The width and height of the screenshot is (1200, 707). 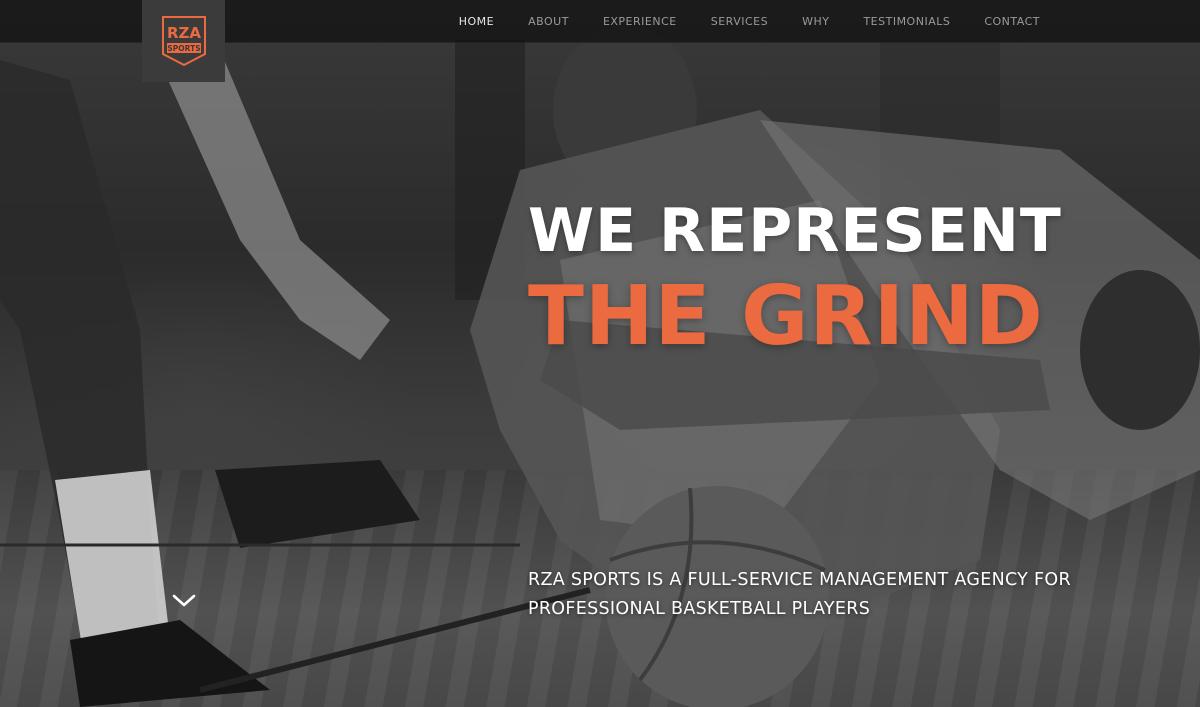 I want to click on nav-about: ABOUT, so click(x=548, y=21).